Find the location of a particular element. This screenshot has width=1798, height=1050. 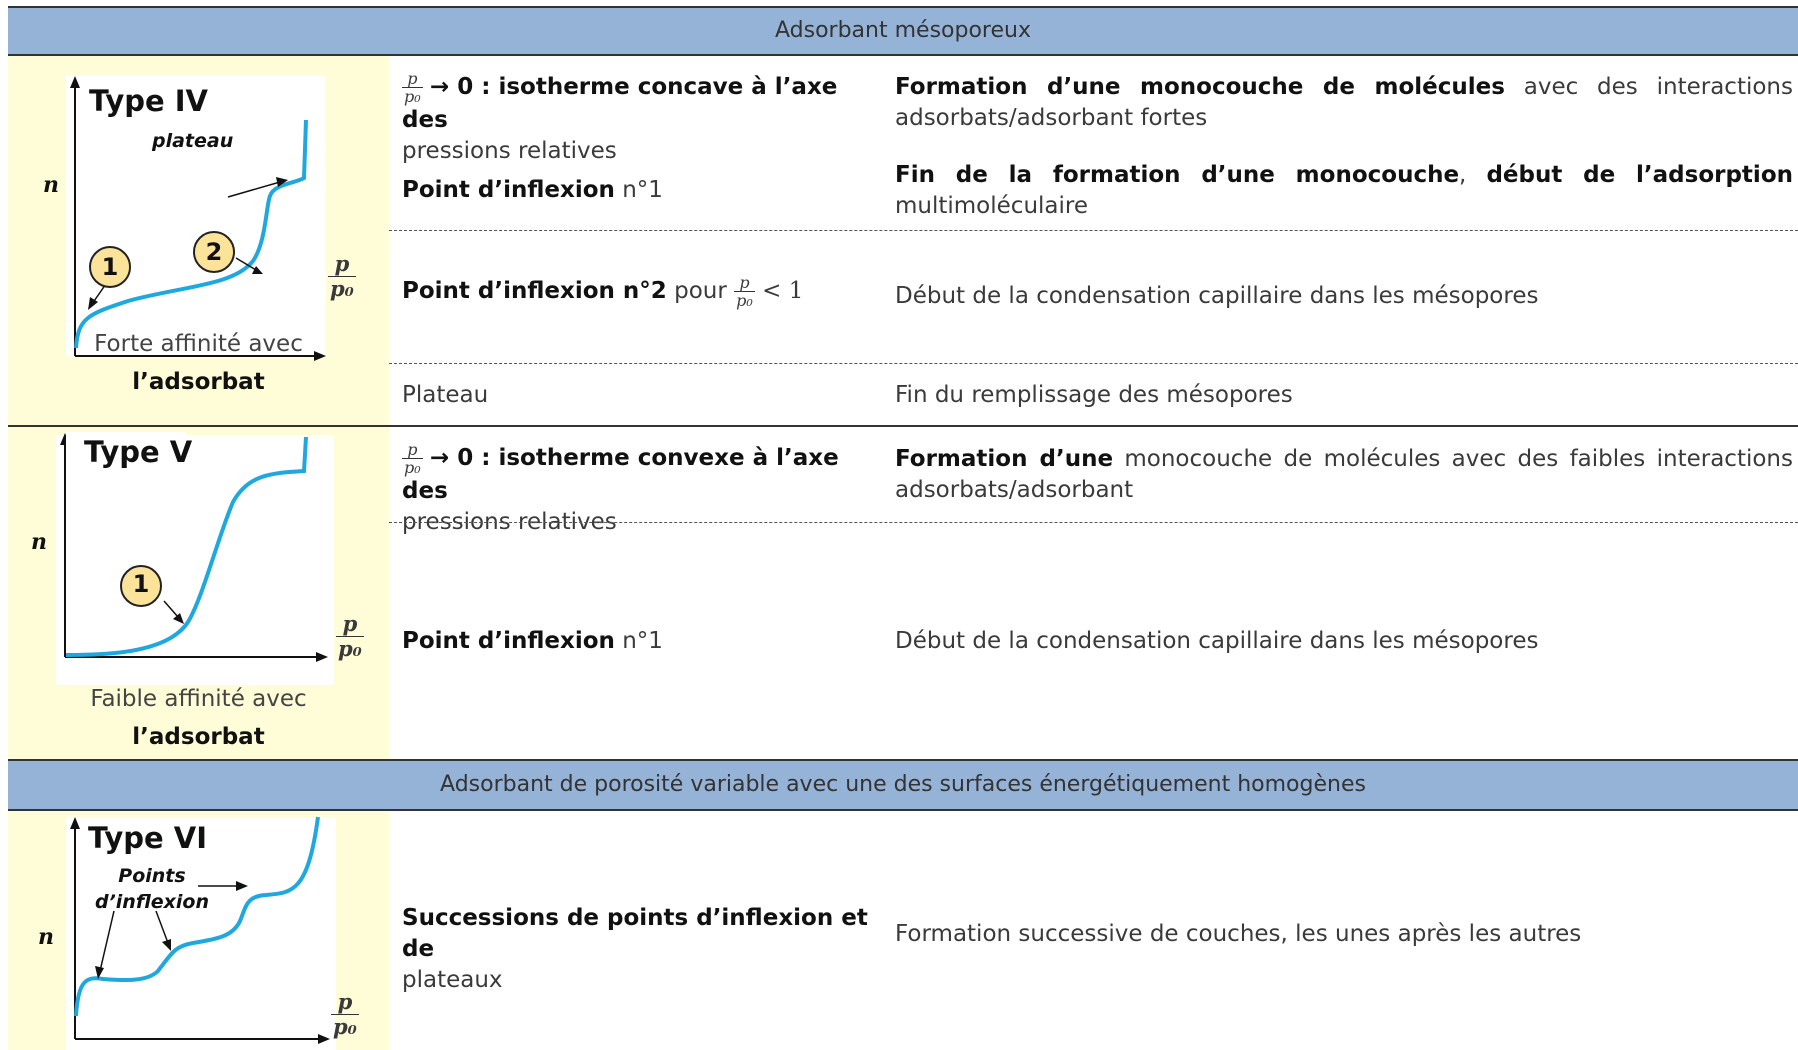

type4-row2-left-rest: n°1 is located at coordinates (638, 190).